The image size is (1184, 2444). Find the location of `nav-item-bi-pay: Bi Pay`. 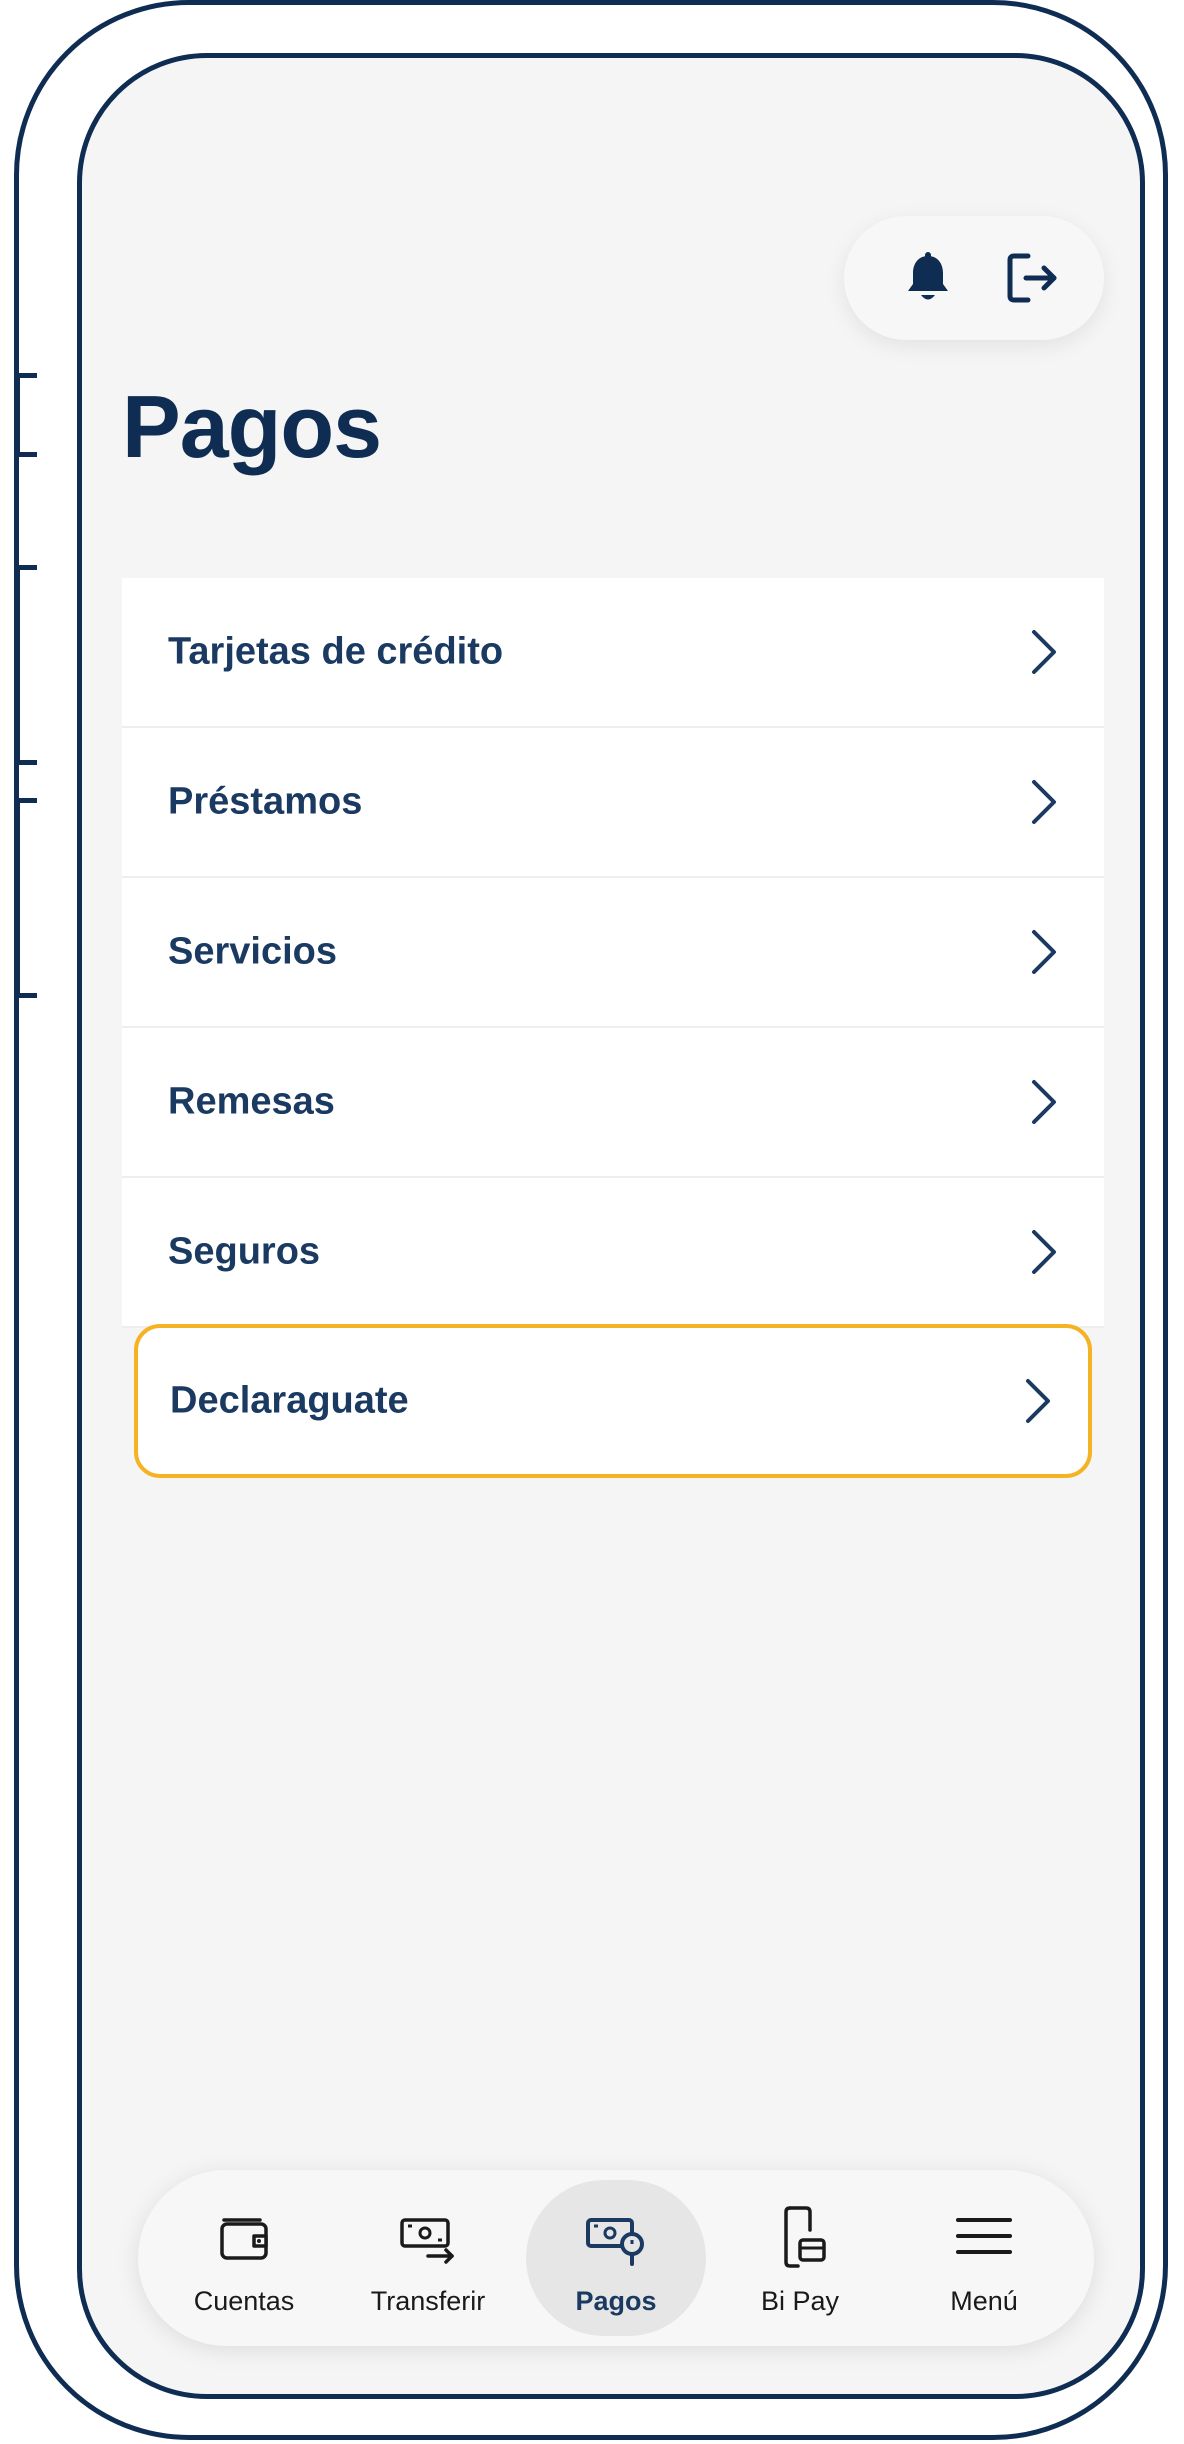

nav-item-bi-pay: Bi Pay is located at coordinates (800, 2258).